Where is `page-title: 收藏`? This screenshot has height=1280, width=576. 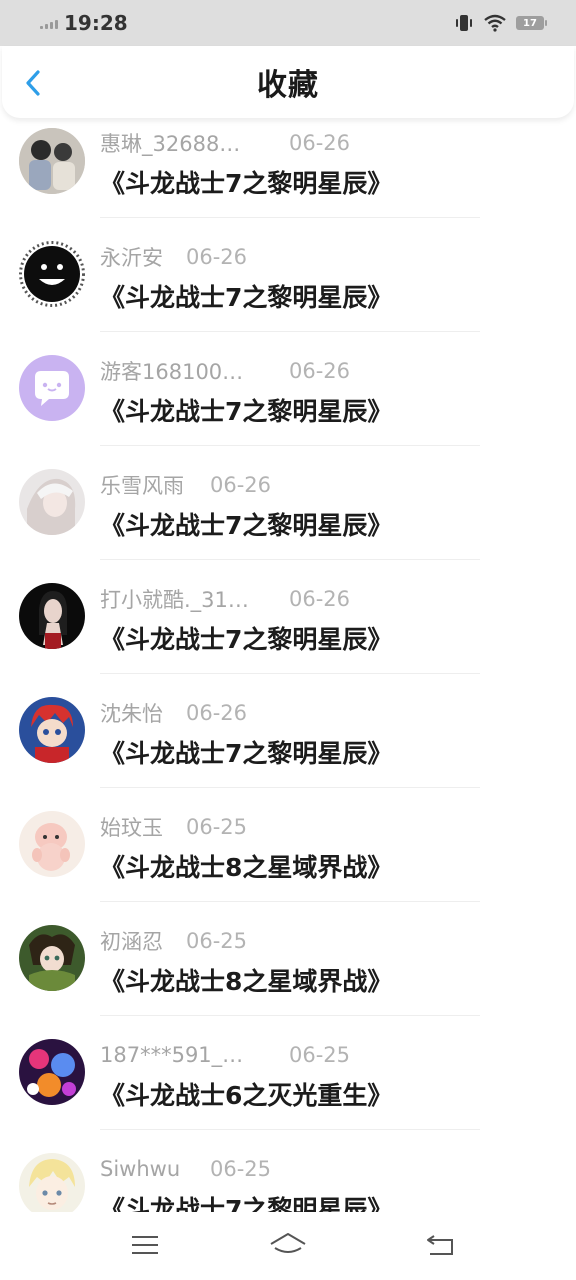
page-title: 收藏 is located at coordinates (288, 85).